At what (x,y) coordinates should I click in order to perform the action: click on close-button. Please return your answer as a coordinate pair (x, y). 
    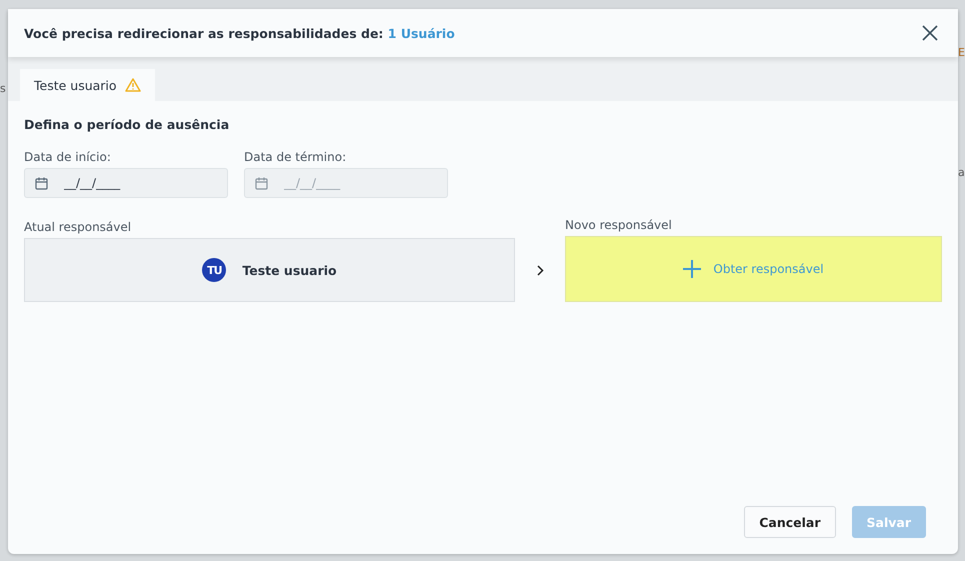
    Looking at the image, I should click on (930, 33).